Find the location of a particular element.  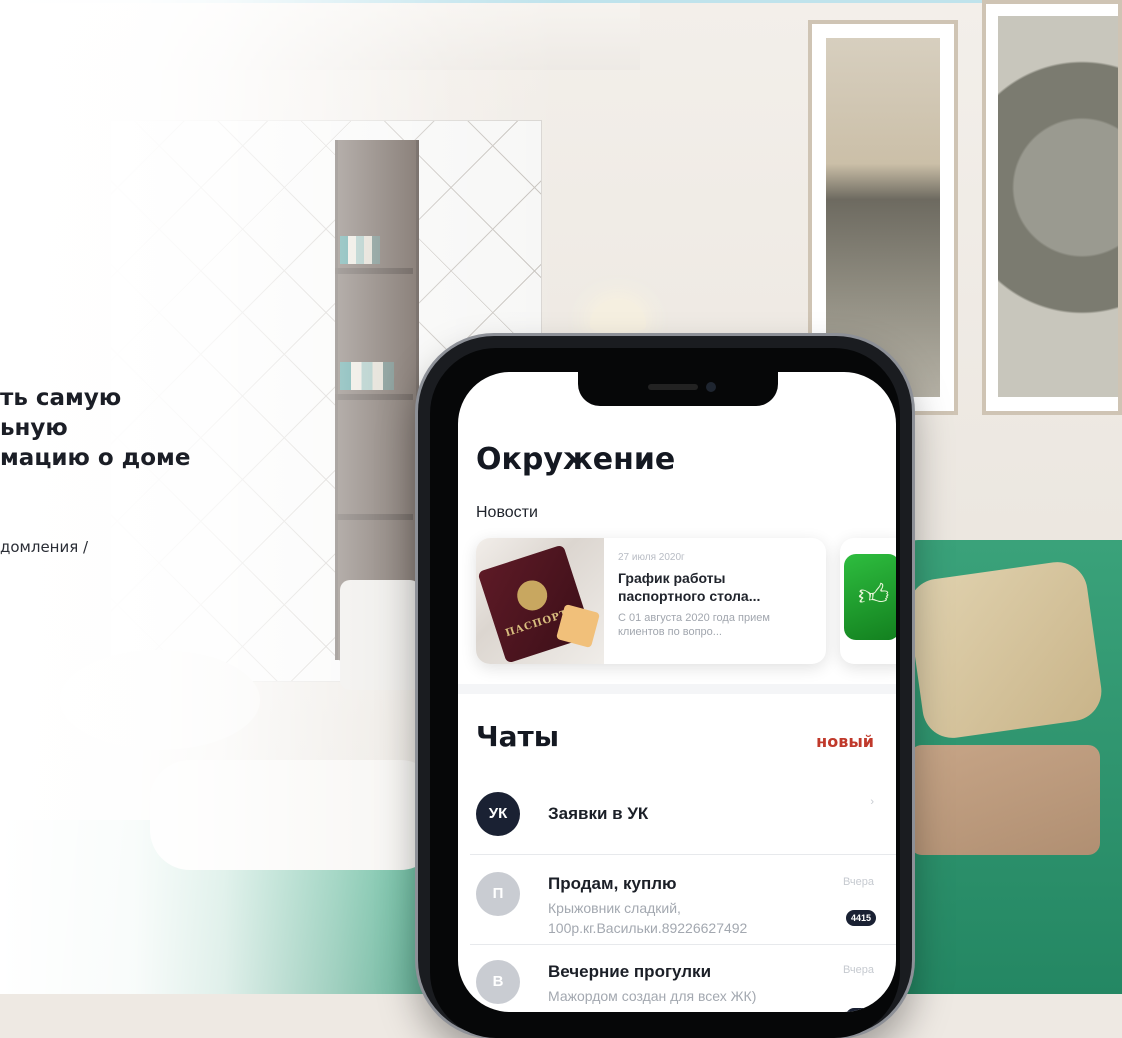

page-title: Окружение is located at coordinates (576, 459).